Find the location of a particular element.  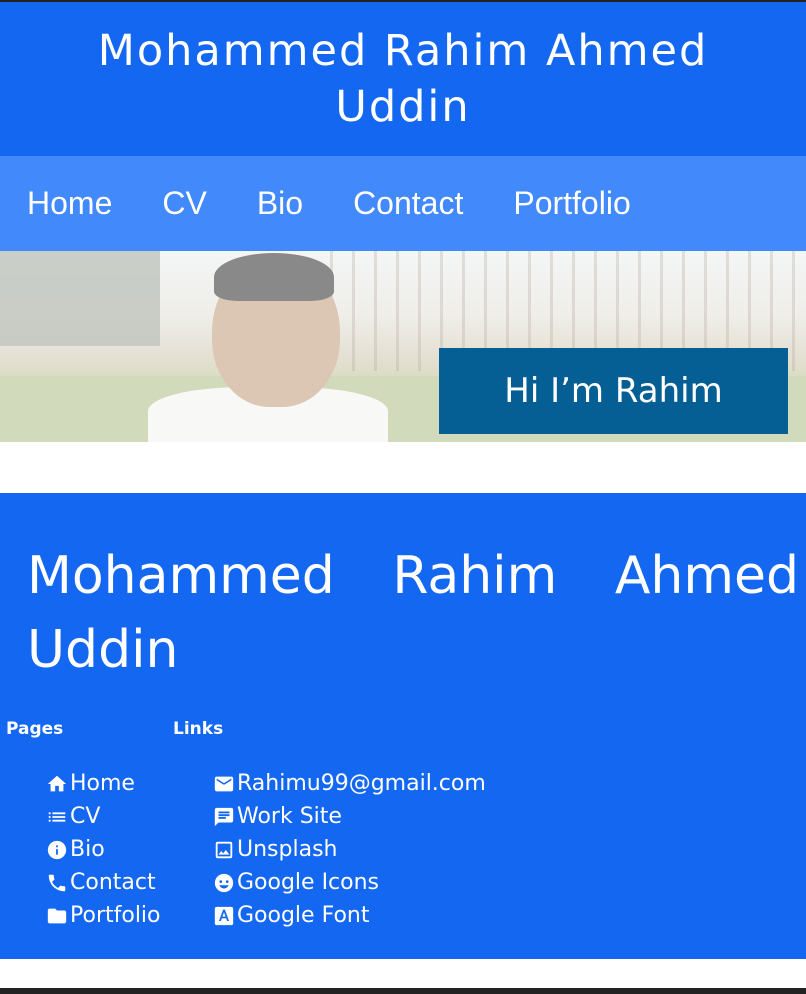

list-item: Rahimu99@gmail.com is located at coordinates (349, 783).